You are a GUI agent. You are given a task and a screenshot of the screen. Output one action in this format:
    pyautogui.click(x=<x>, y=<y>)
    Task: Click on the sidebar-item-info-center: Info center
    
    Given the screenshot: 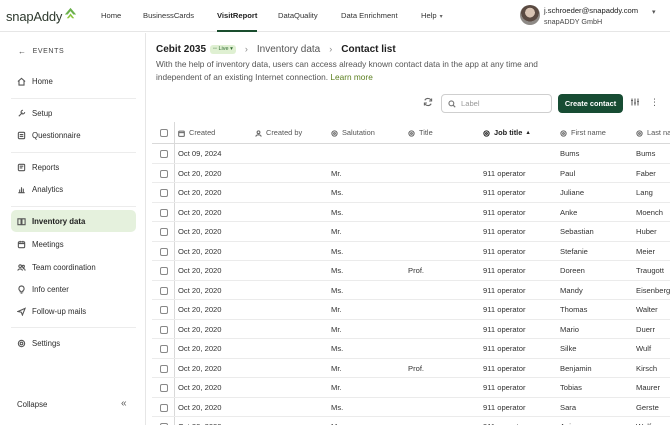 What is the action you would take?
    pyautogui.click(x=73, y=289)
    